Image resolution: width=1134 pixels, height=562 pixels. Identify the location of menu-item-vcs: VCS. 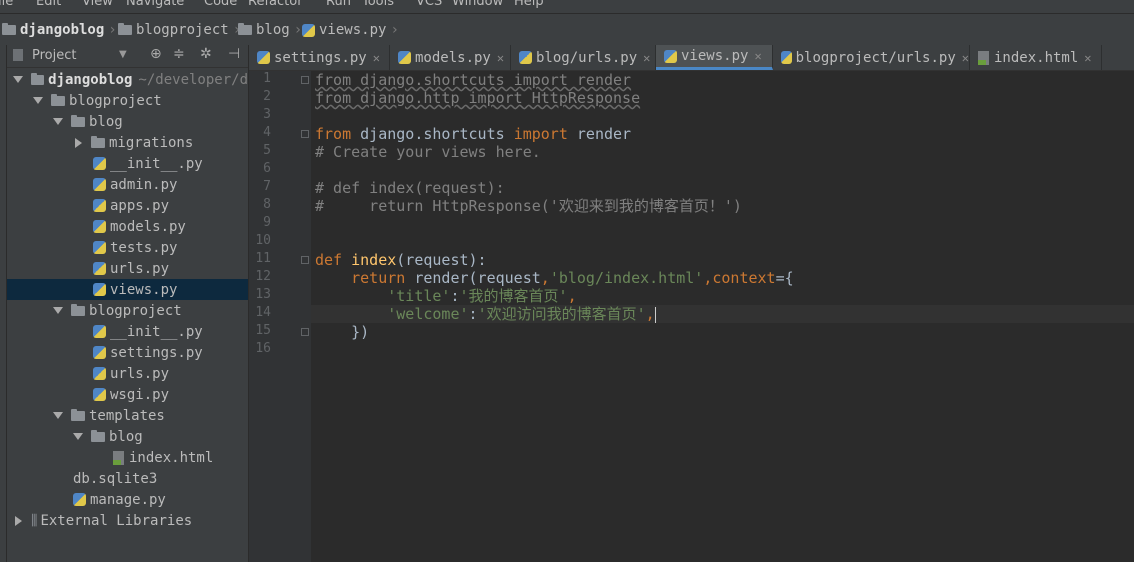
(429, 4).